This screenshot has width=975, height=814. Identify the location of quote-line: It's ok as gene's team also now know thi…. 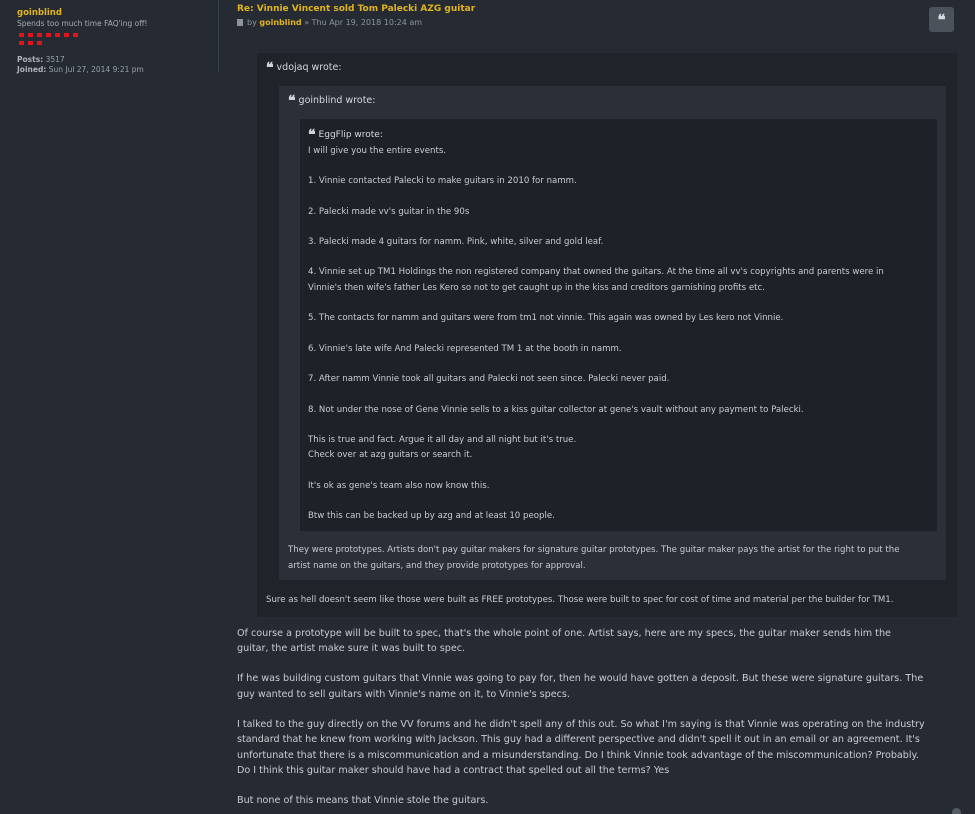
(399, 486).